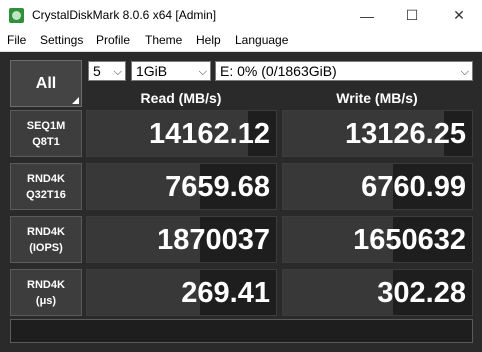  What do you see at coordinates (46, 125) in the screenshot?
I see `test-label-line1: SEQ1M` at bounding box center [46, 125].